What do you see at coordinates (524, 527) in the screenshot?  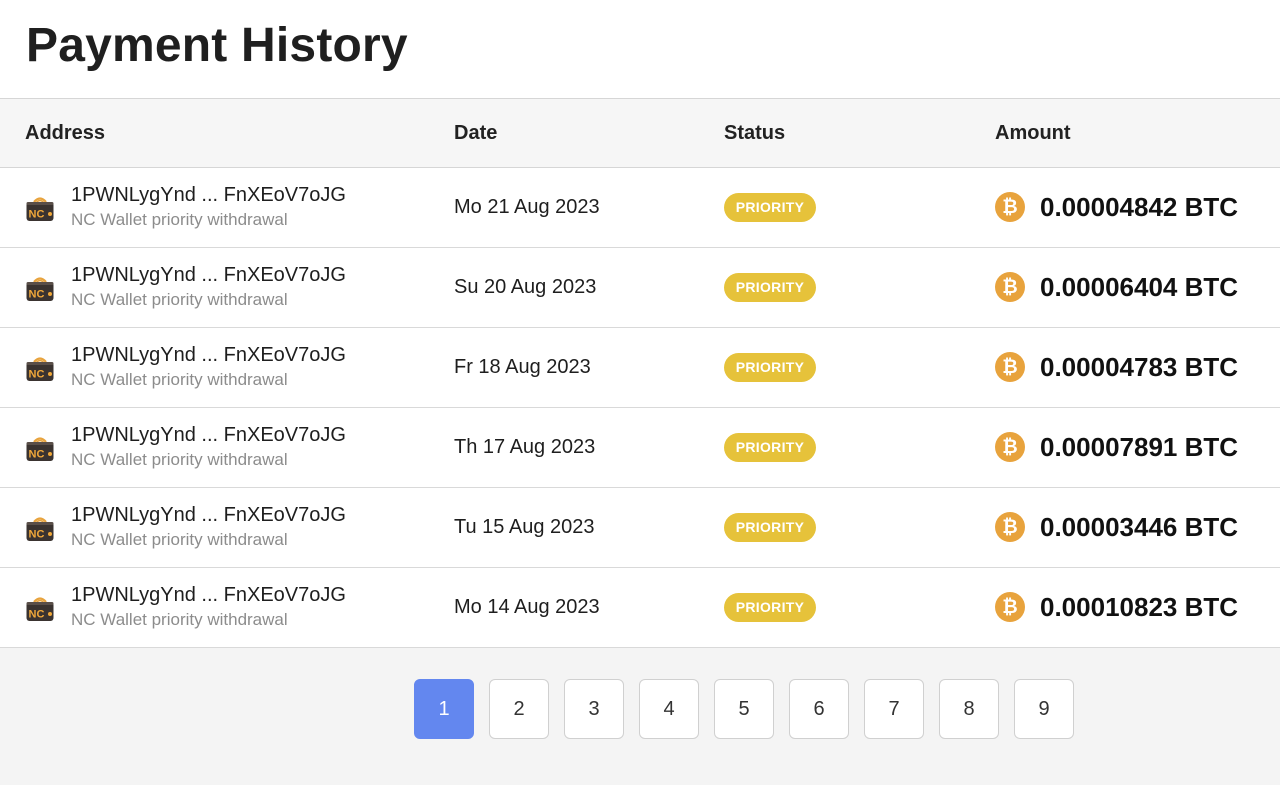 I see `date-cell: Tu 15 Aug 2023` at bounding box center [524, 527].